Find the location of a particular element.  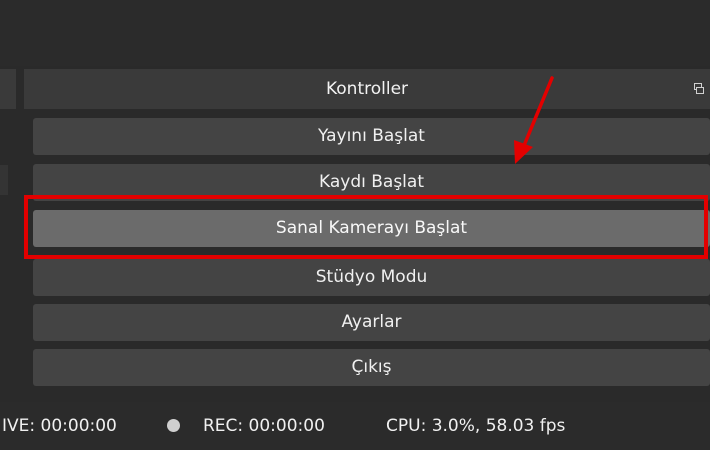

left-dock-header is located at coordinates (8, 89).